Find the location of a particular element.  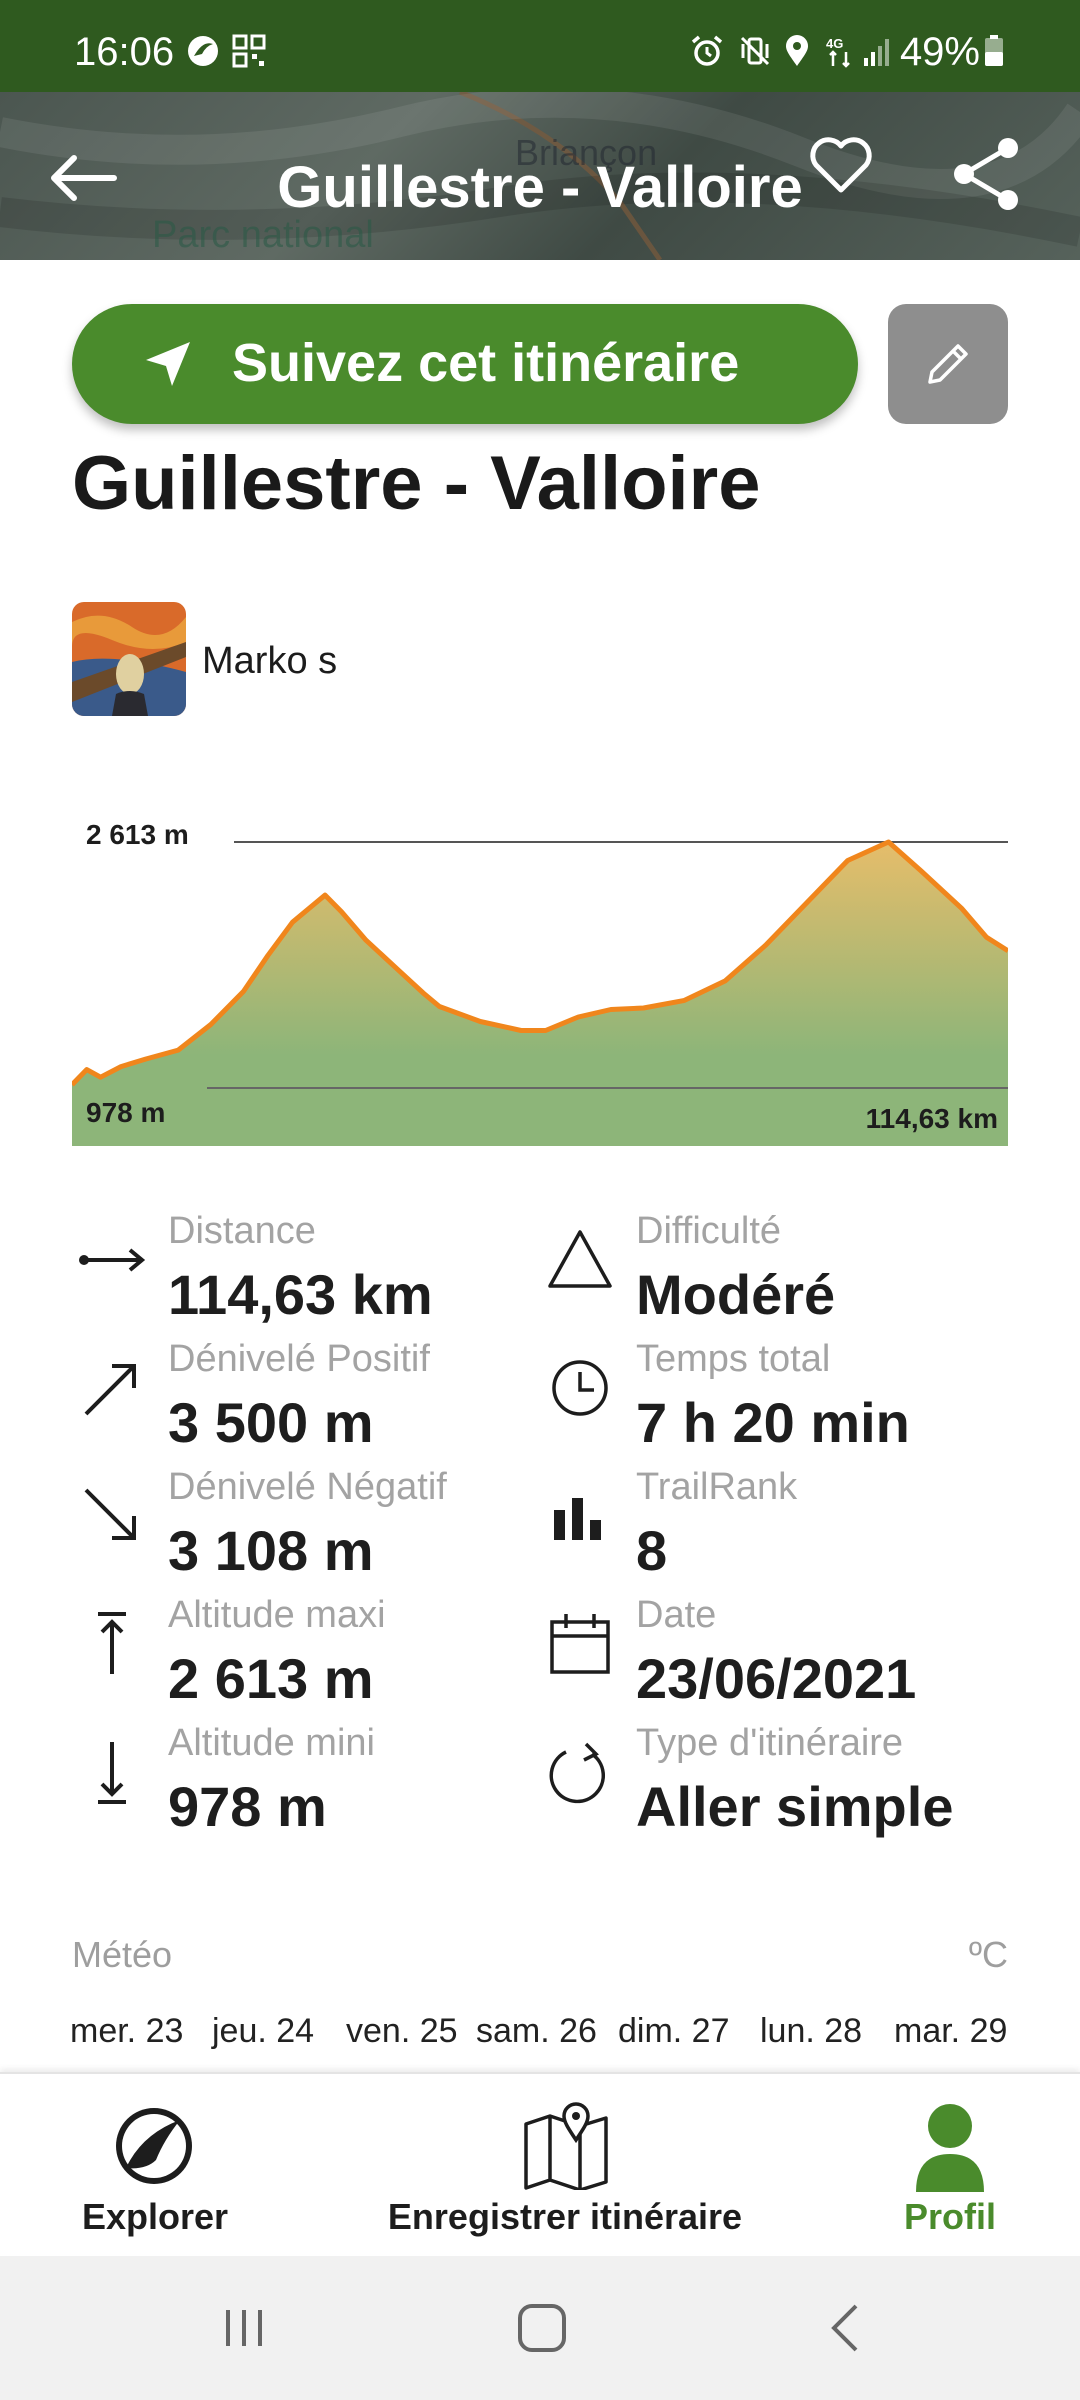

system-navigation-bar is located at coordinates (540, 2328).